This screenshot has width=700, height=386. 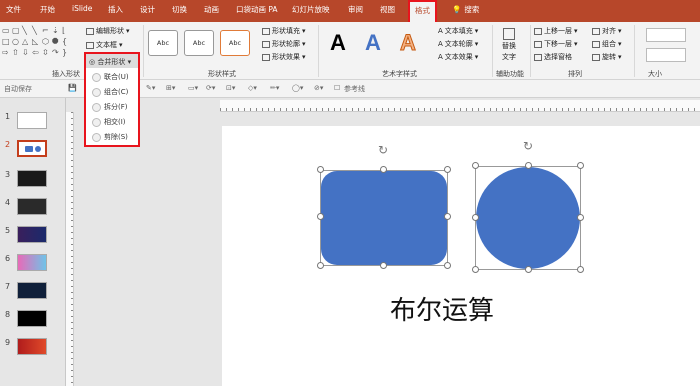 I want to click on align-tools-icon: ⊞▾, so click(x=170, y=88).